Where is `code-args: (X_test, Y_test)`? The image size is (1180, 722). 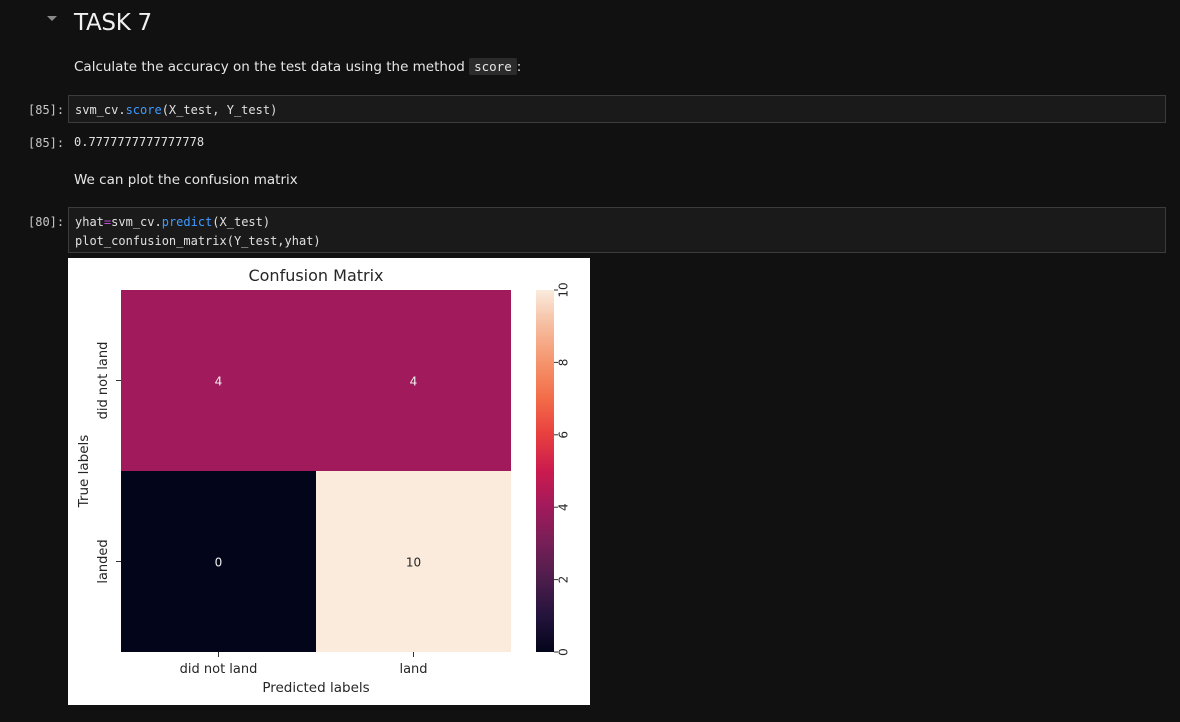 code-args: (X_test, Y_test) is located at coordinates (219, 110).